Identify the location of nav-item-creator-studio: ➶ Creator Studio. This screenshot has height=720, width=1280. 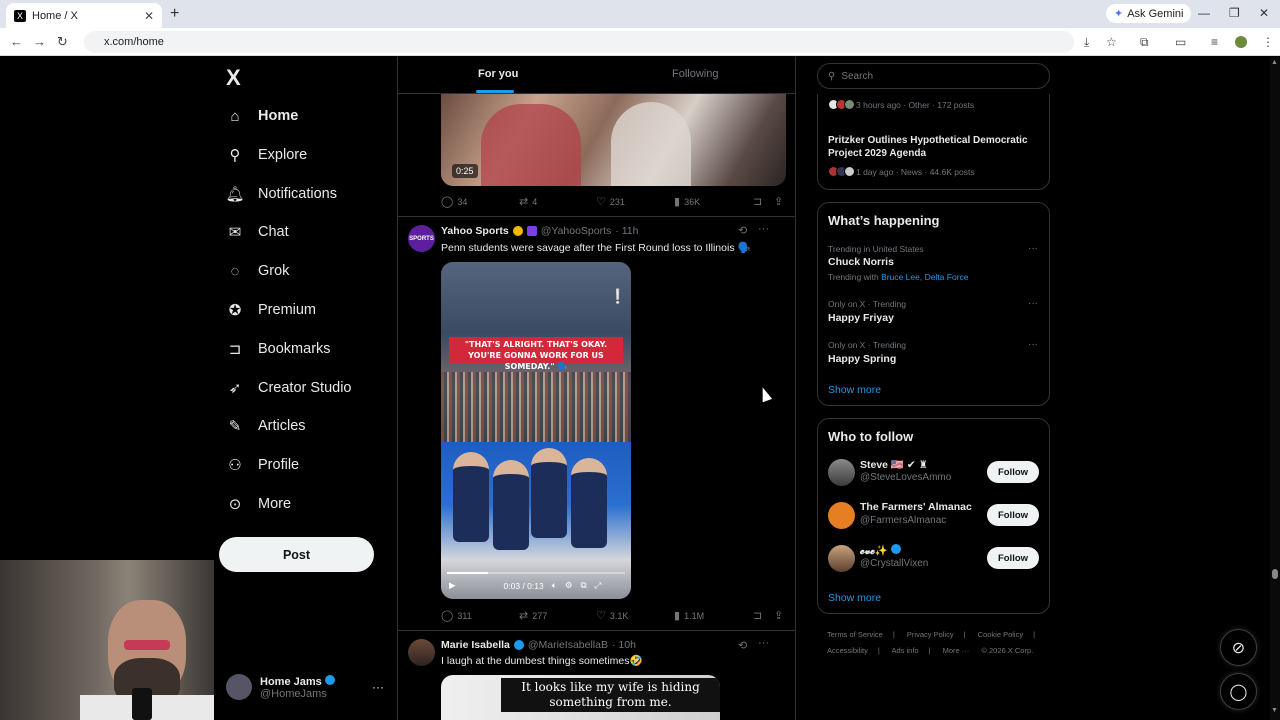
(289, 388).